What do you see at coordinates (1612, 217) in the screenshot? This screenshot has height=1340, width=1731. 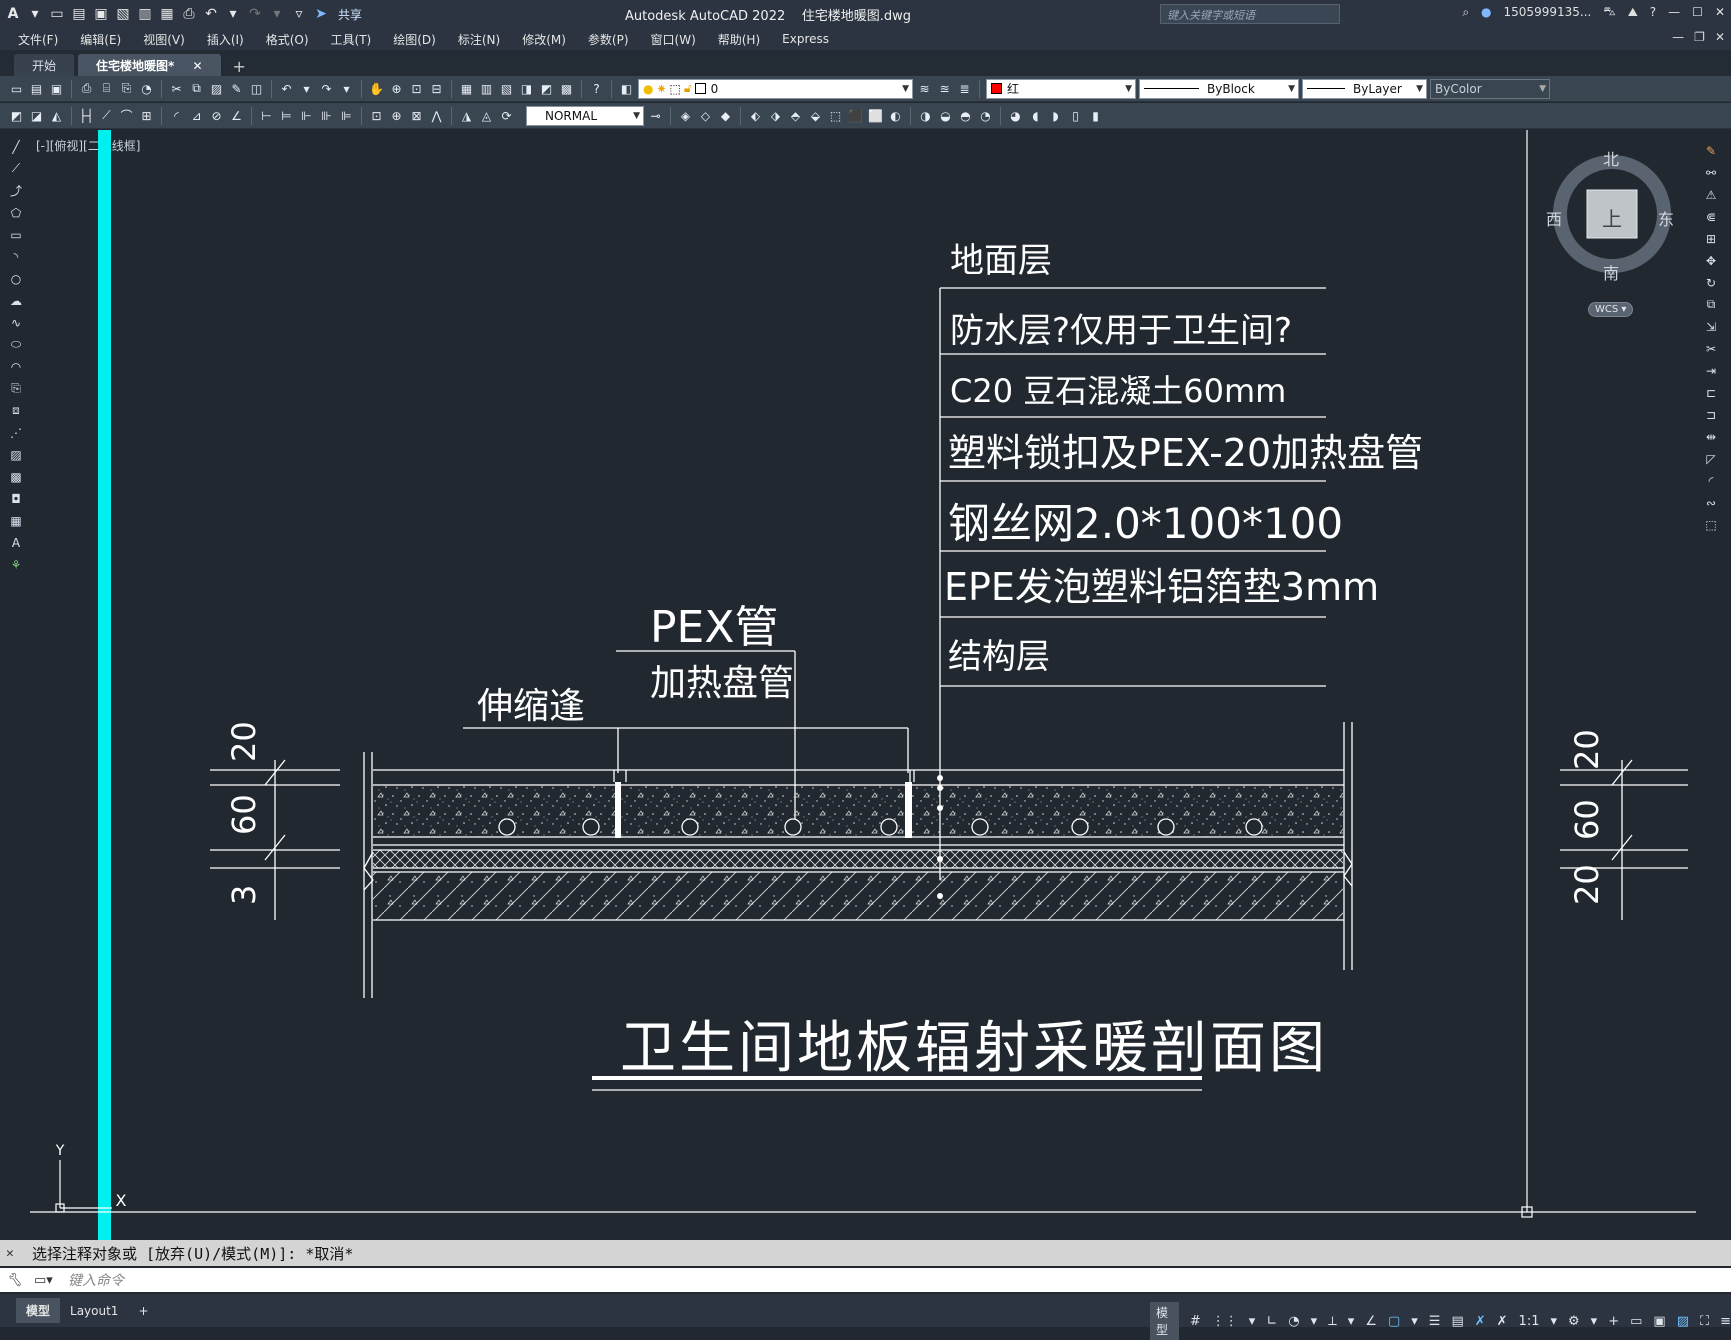 I see `viewcube-face-top: 上` at bounding box center [1612, 217].